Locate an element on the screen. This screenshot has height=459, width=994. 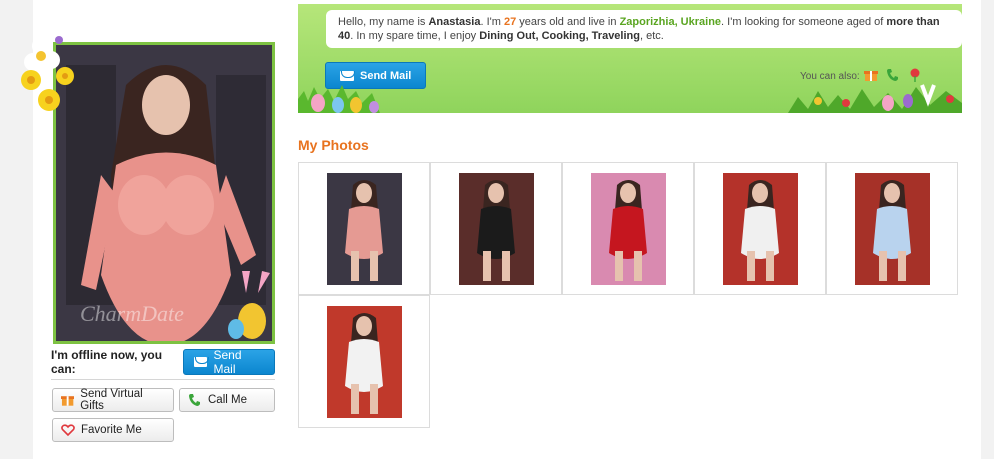
call-me-button: Call Me is located at coordinates (227, 400).